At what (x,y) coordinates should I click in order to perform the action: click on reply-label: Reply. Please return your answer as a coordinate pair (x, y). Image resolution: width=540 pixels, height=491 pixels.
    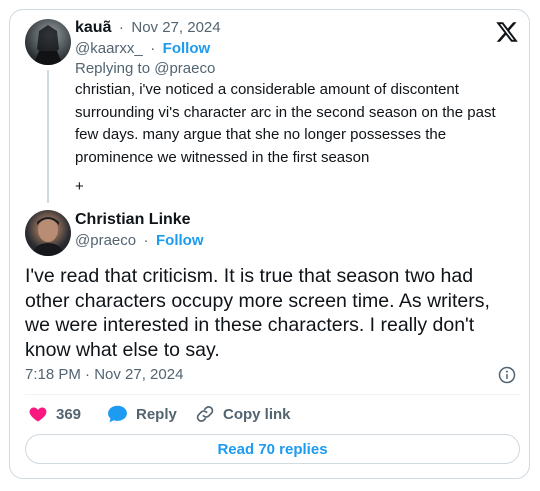
    Looking at the image, I should click on (156, 414).